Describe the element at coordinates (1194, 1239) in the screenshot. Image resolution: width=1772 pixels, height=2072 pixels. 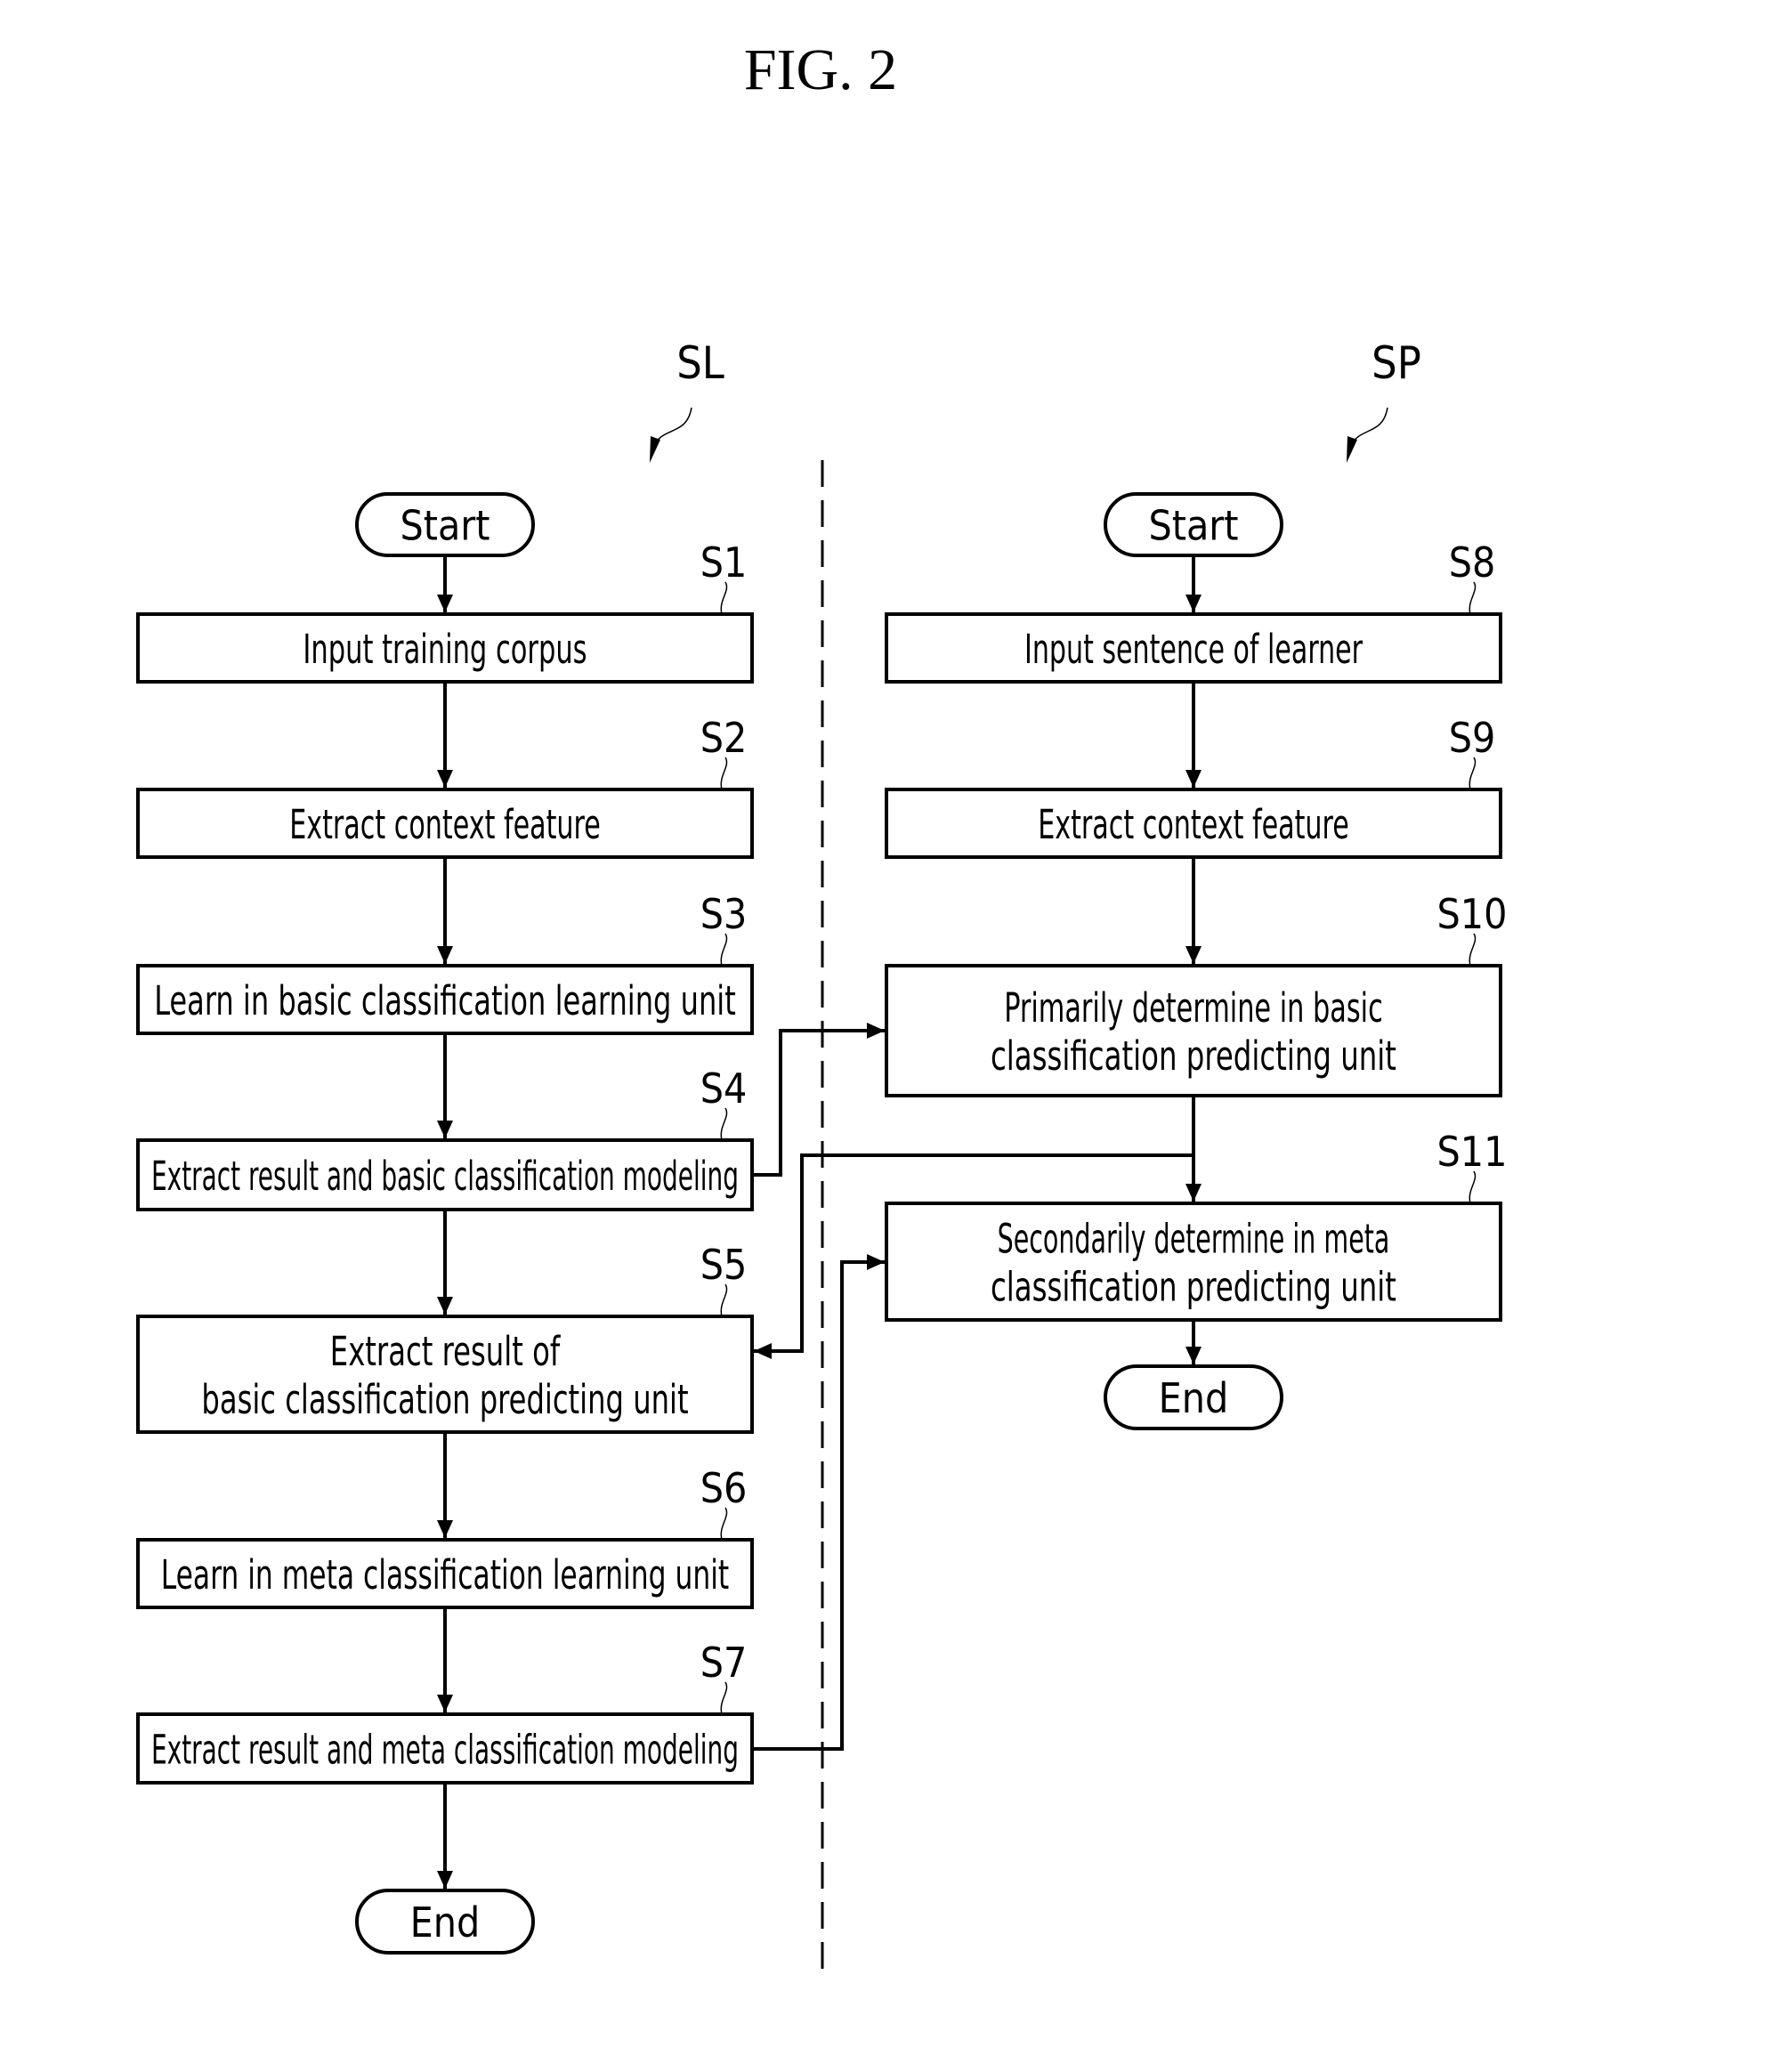
I see `step-text: Secondarily determine in meta` at that location.